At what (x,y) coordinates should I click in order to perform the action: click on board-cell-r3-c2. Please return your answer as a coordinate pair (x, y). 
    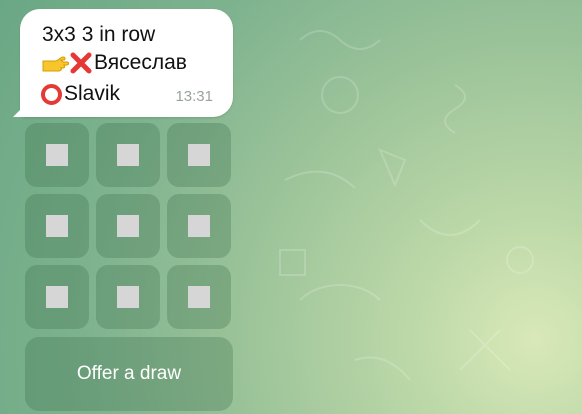
    Looking at the image, I should click on (128, 297).